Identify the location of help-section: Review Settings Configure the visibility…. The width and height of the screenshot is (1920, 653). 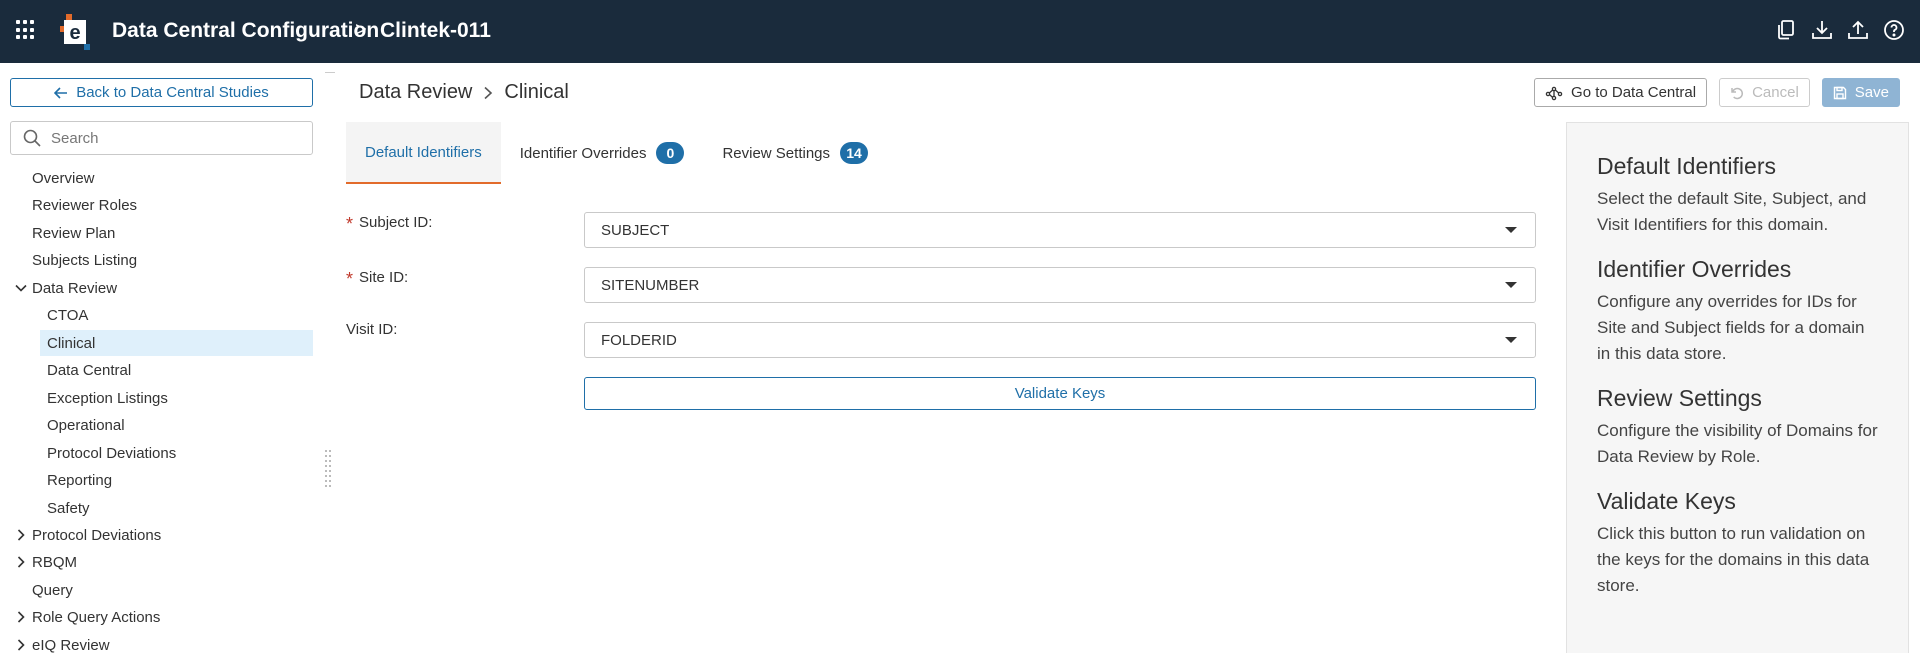
(1737, 427).